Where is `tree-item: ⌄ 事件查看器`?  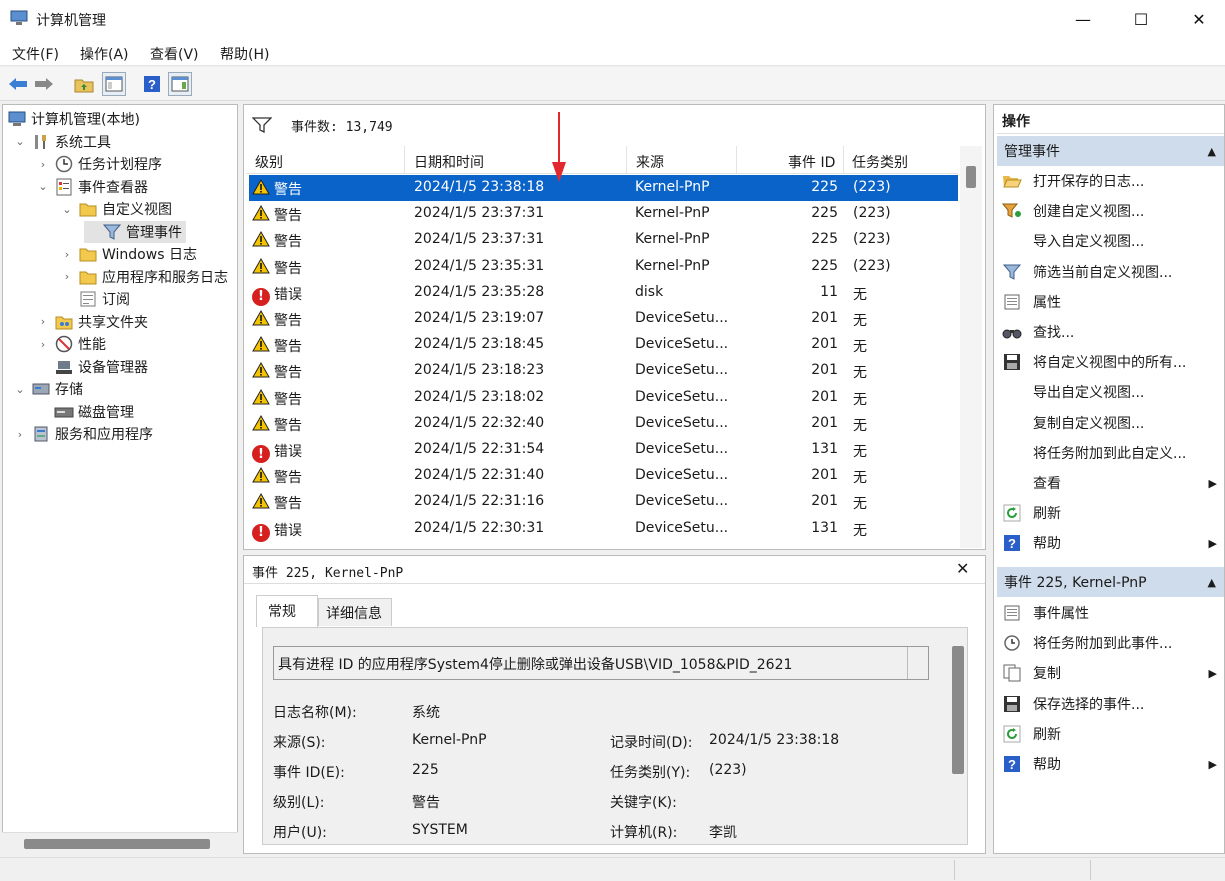
tree-item: ⌄ 事件查看器 is located at coordinates (92, 187).